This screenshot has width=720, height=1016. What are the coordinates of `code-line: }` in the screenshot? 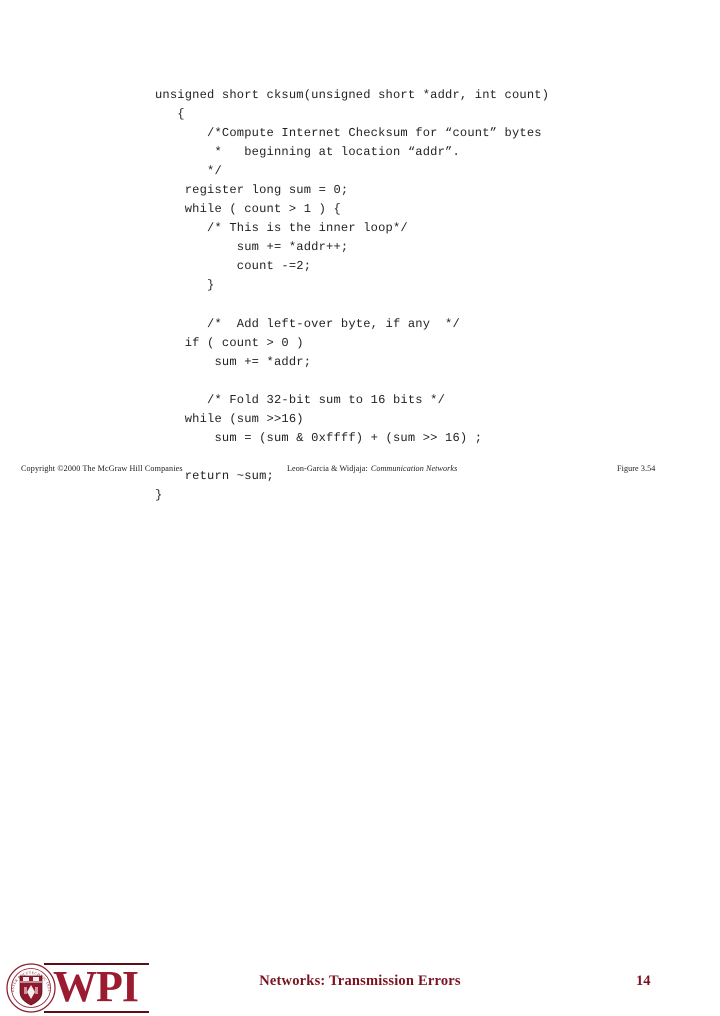 It's located at (185, 285).